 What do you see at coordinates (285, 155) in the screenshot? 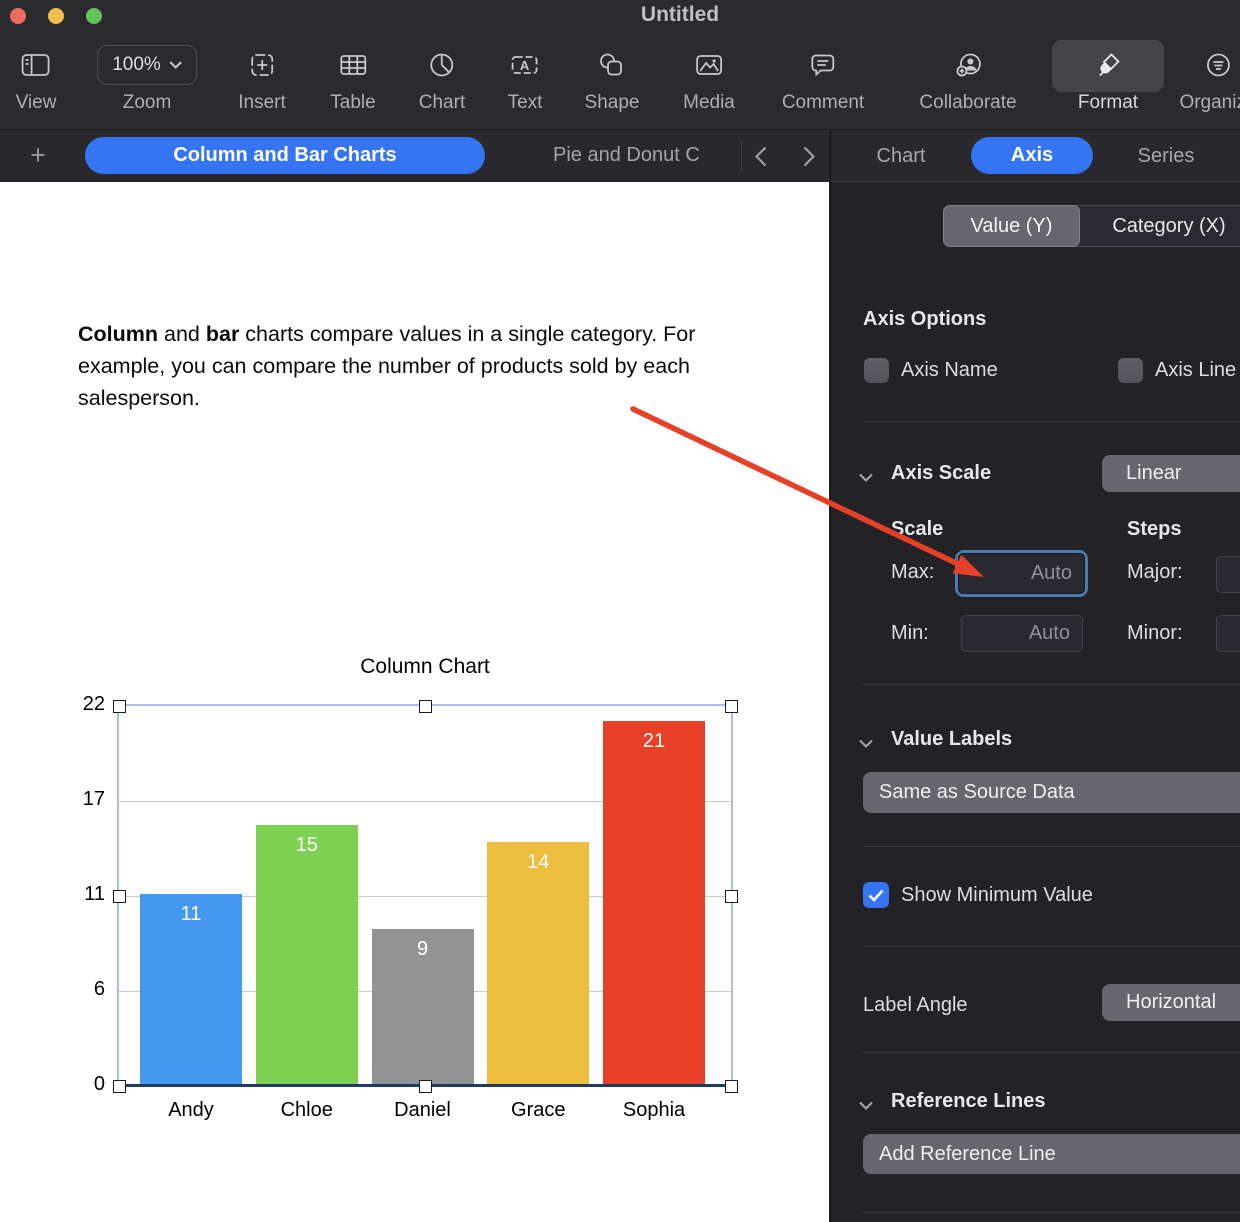
I see `tab-column-and-bar-charts: Column and Bar Charts` at bounding box center [285, 155].